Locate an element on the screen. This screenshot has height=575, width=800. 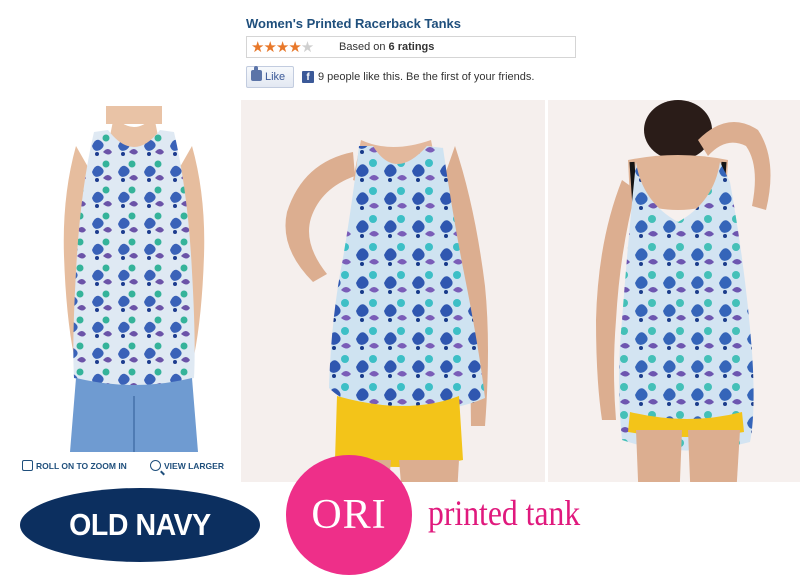
full-stars: ★★★★ is located at coordinates (276, 47).